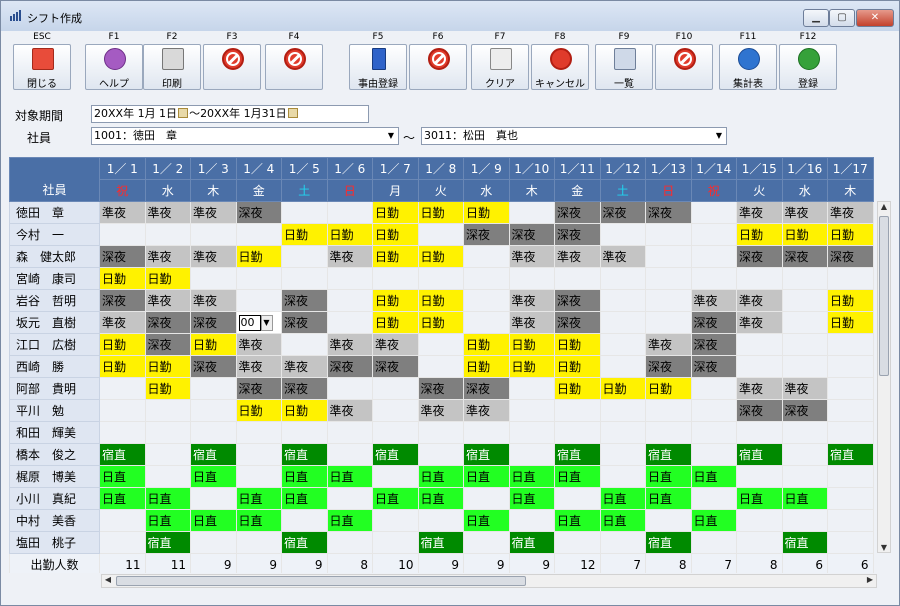  I want to click on employee-name: 江口 広樹, so click(54, 344).